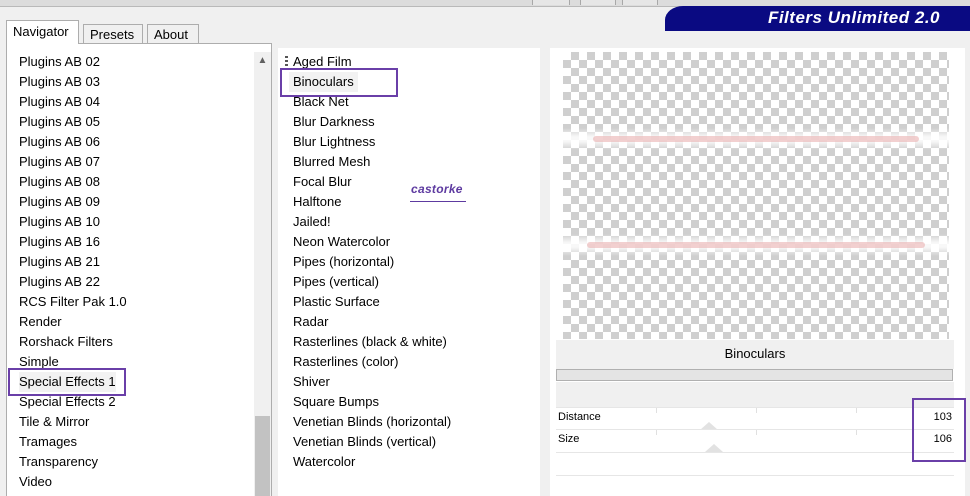 The image size is (970, 496). Describe the element at coordinates (343, 262) in the screenshot. I see `filter-item: Pipes (horizontal)` at that location.